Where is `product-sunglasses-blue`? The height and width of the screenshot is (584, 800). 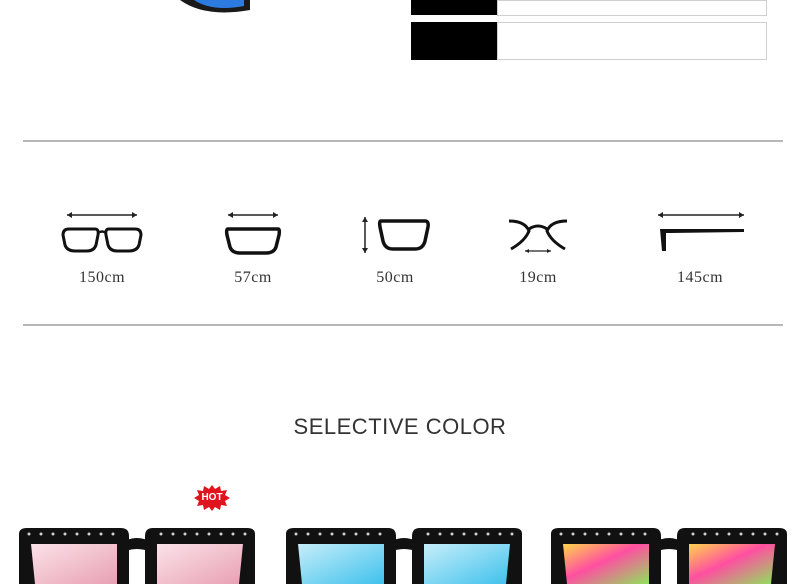
product-sunglasses-blue is located at coordinates (404, 554).